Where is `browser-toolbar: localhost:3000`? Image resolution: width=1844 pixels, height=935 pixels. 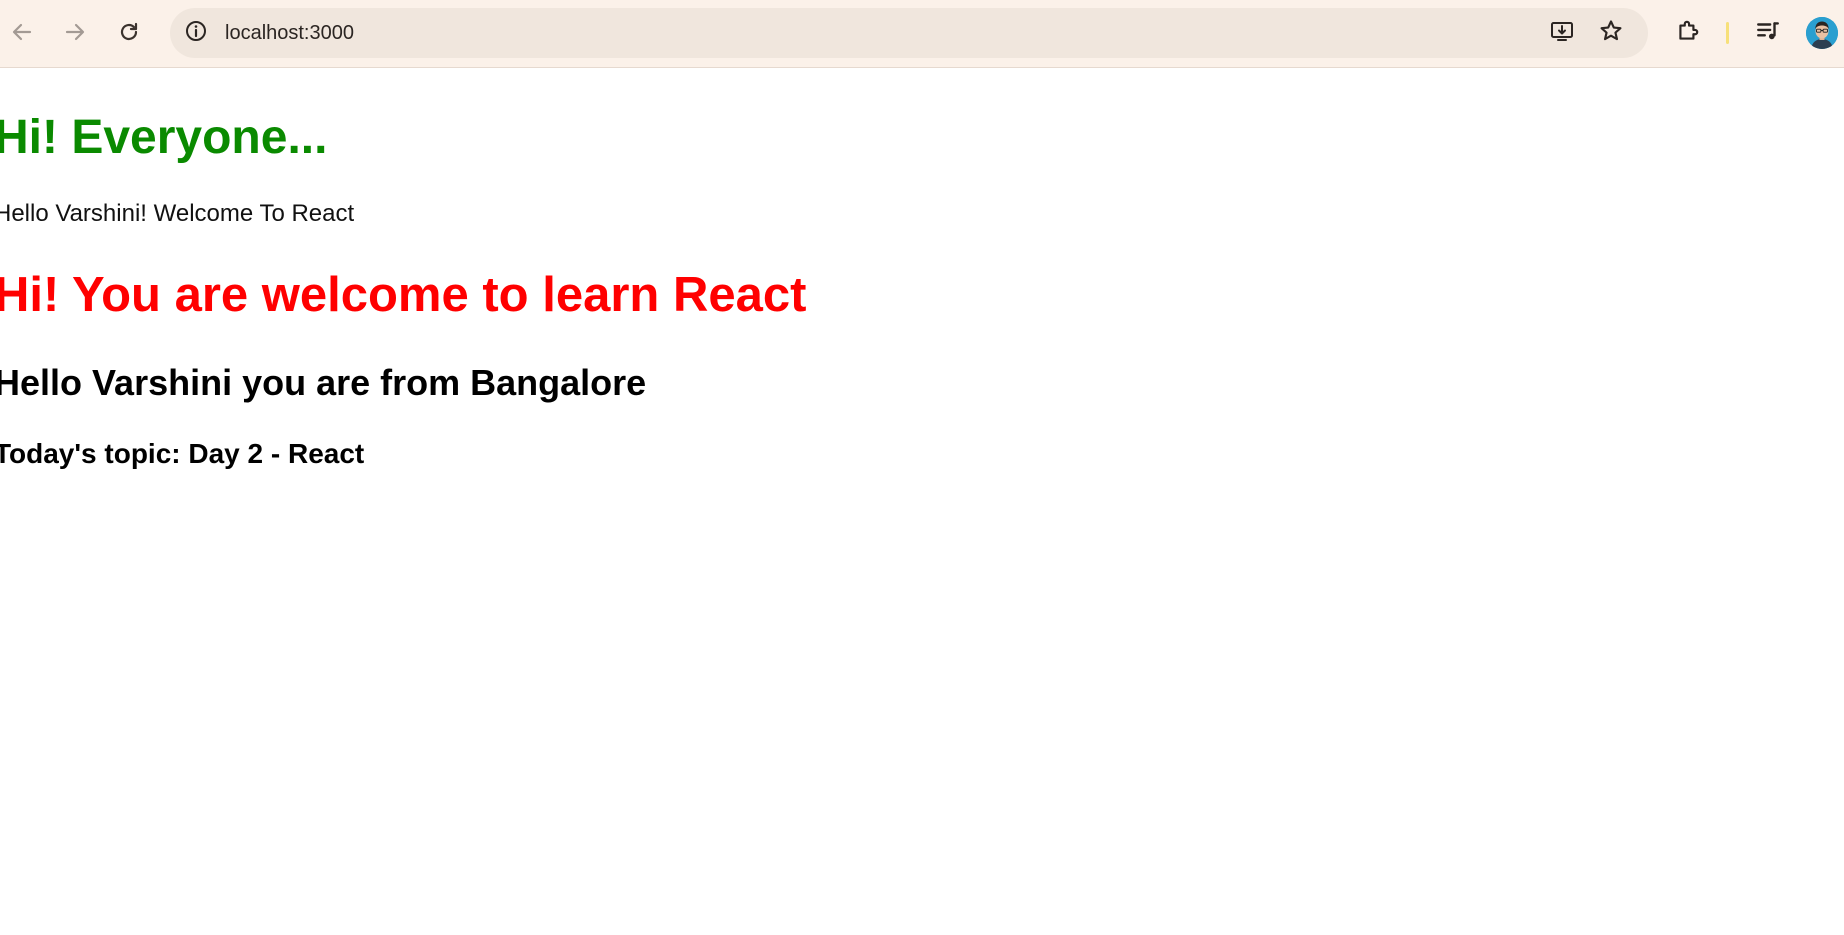 browser-toolbar: localhost:3000 is located at coordinates (922, 34).